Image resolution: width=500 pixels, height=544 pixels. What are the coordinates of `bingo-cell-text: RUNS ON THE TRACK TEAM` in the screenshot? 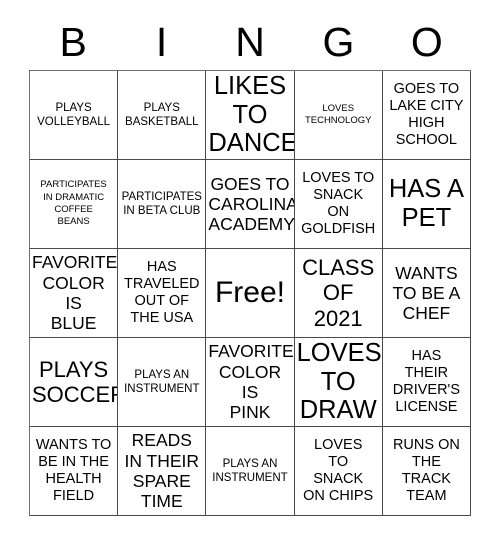 It's located at (426, 470).